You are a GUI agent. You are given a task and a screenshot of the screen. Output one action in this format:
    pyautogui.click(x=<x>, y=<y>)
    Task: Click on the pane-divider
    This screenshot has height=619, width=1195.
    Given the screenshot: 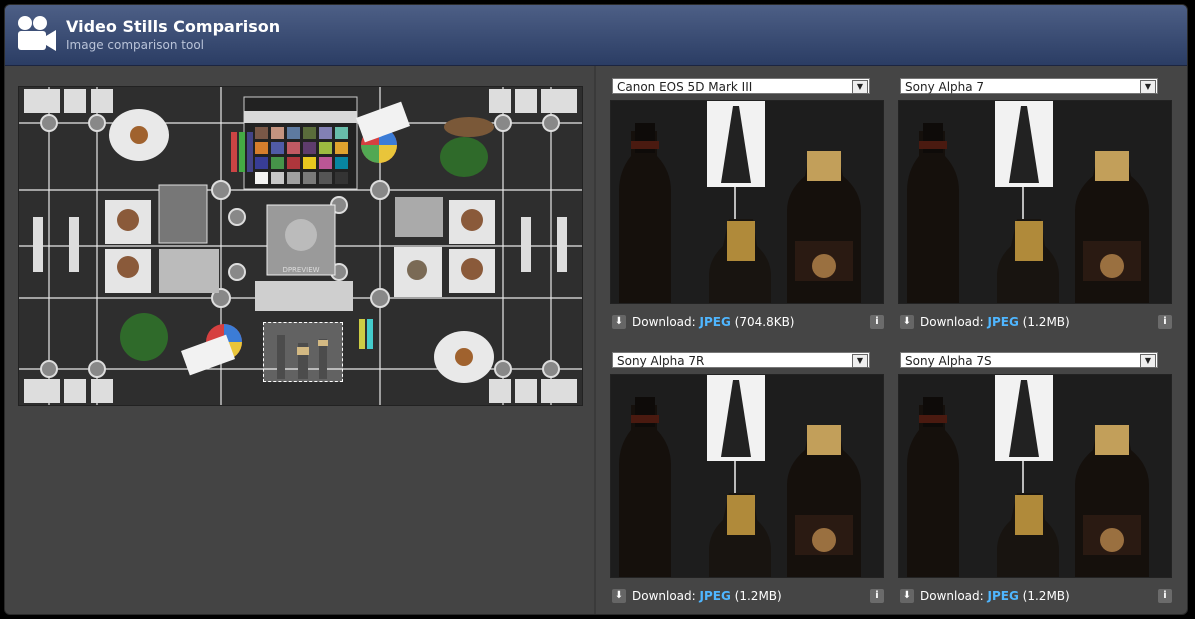 What is the action you would take?
    pyautogui.click(x=595, y=340)
    